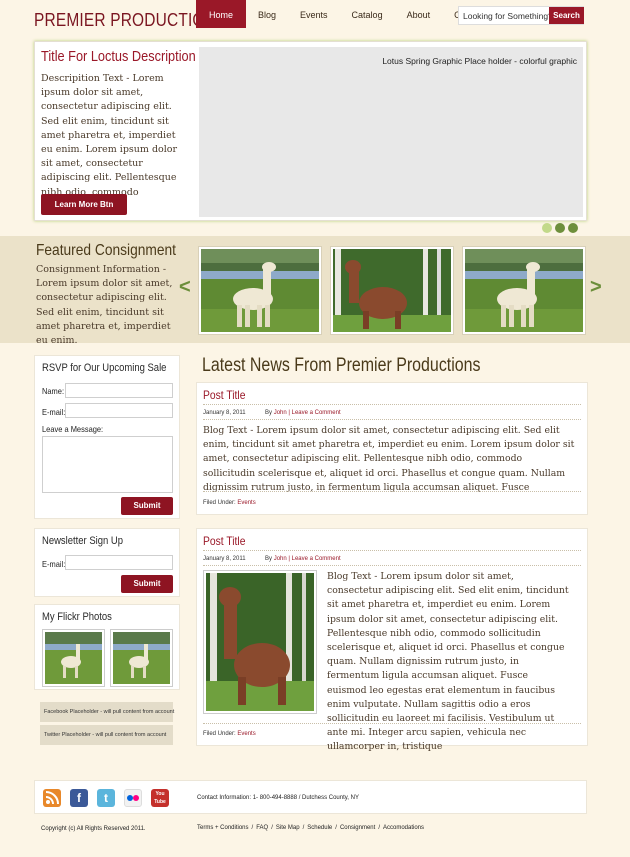 The width and height of the screenshot is (630, 857). What do you see at coordinates (107, 647) in the screenshot?
I see `flickr-widget: My Flickr Photos` at bounding box center [107, 647].